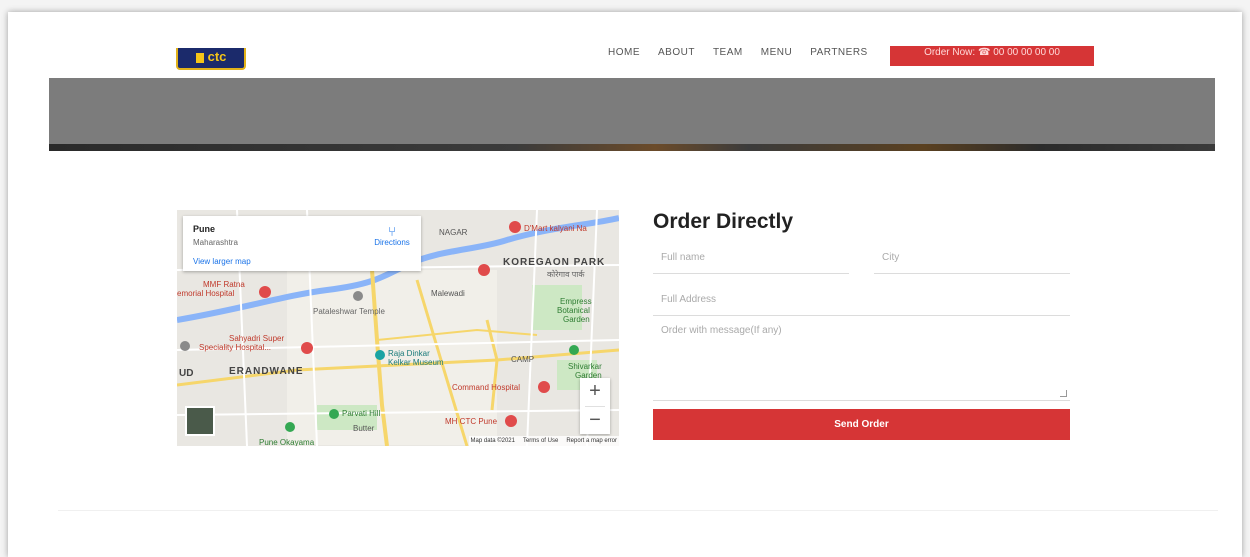  What do you see at coordinates (416, 362) in the screenshot?
I see `map-label-kelkar: Kelkar Museum` at bounding box center [416, 362].